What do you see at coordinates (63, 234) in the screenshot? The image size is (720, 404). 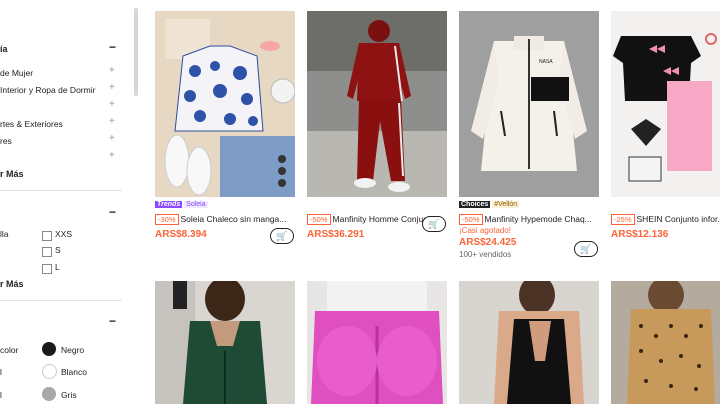 I see `size-option: XXS` at bounding box center [63, 234].